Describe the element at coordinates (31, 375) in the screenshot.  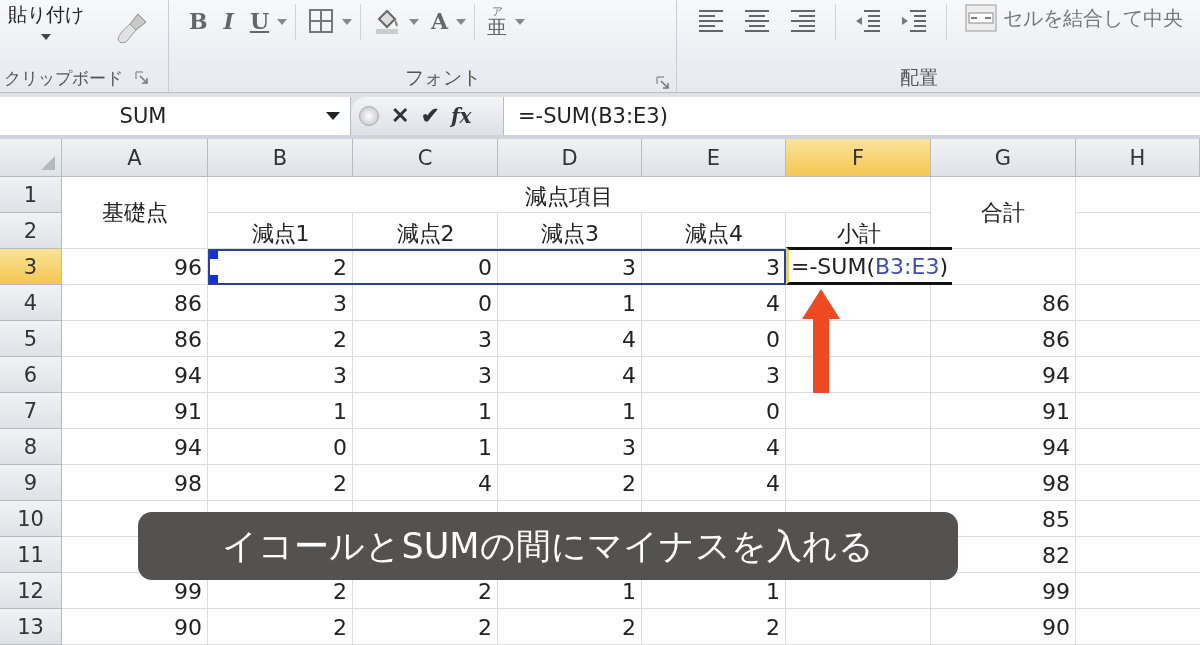
I see `row-header: 6` at that location.